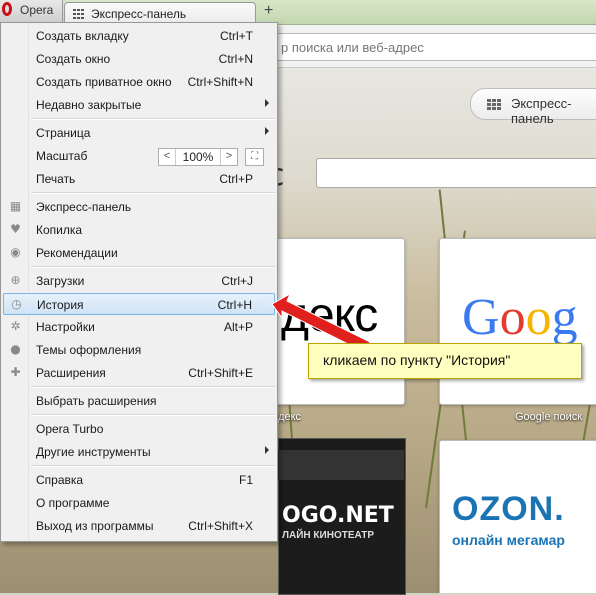  Describe the element at coordinates (238, 327) in the screenshot. I see `menu-item-shortcut: Alt+P` at that location.